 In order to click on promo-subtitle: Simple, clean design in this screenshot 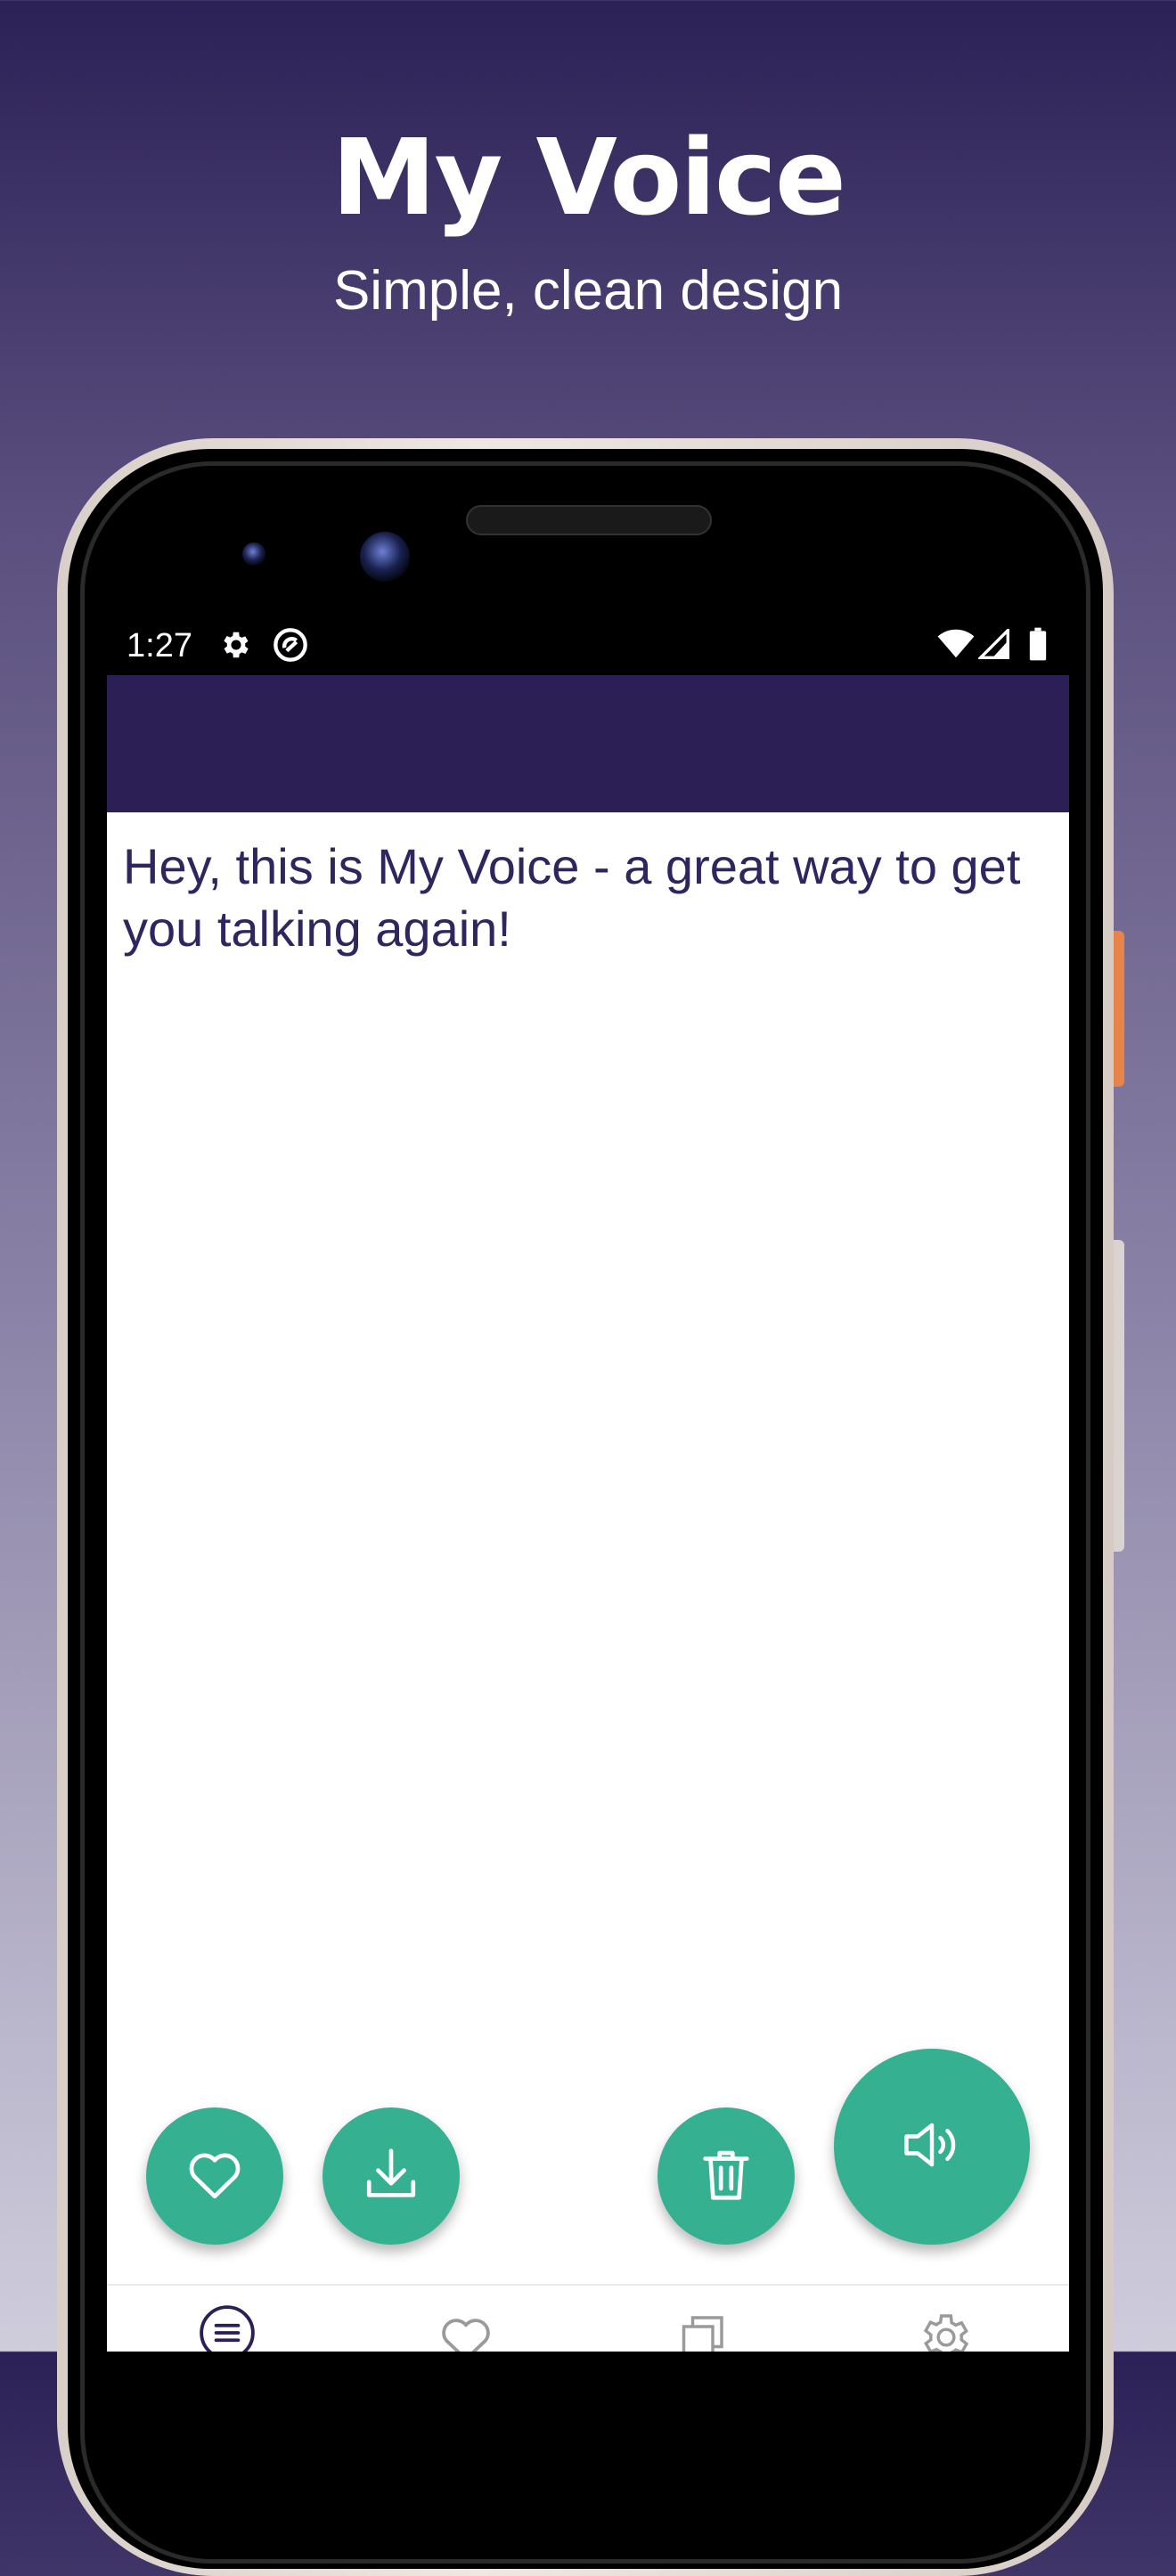, I will do `click(588, 291)`.